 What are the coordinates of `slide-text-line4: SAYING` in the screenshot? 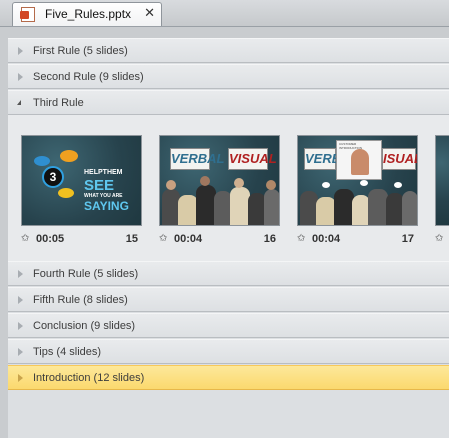 It's located at (106, 206).